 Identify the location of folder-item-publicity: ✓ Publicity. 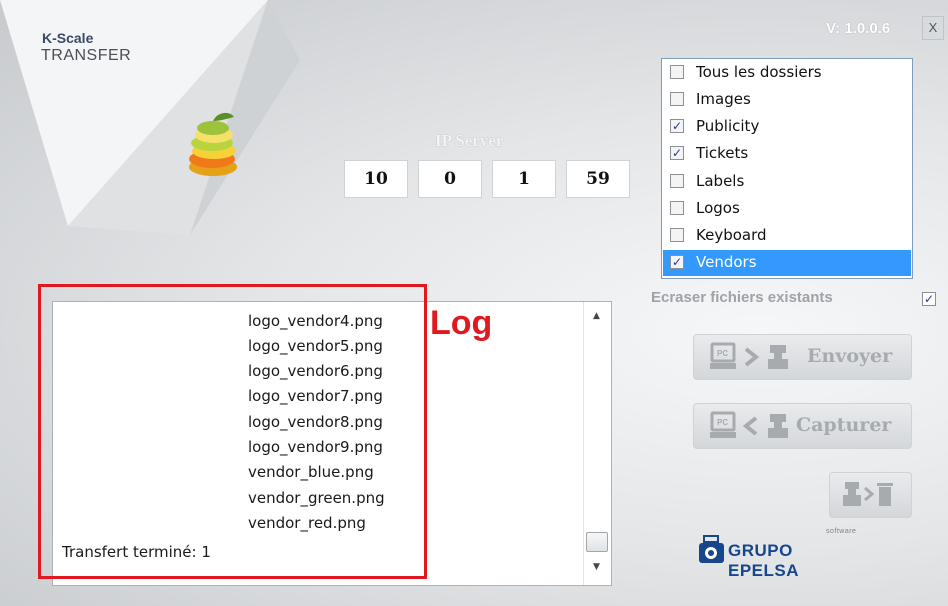
(787, 127).